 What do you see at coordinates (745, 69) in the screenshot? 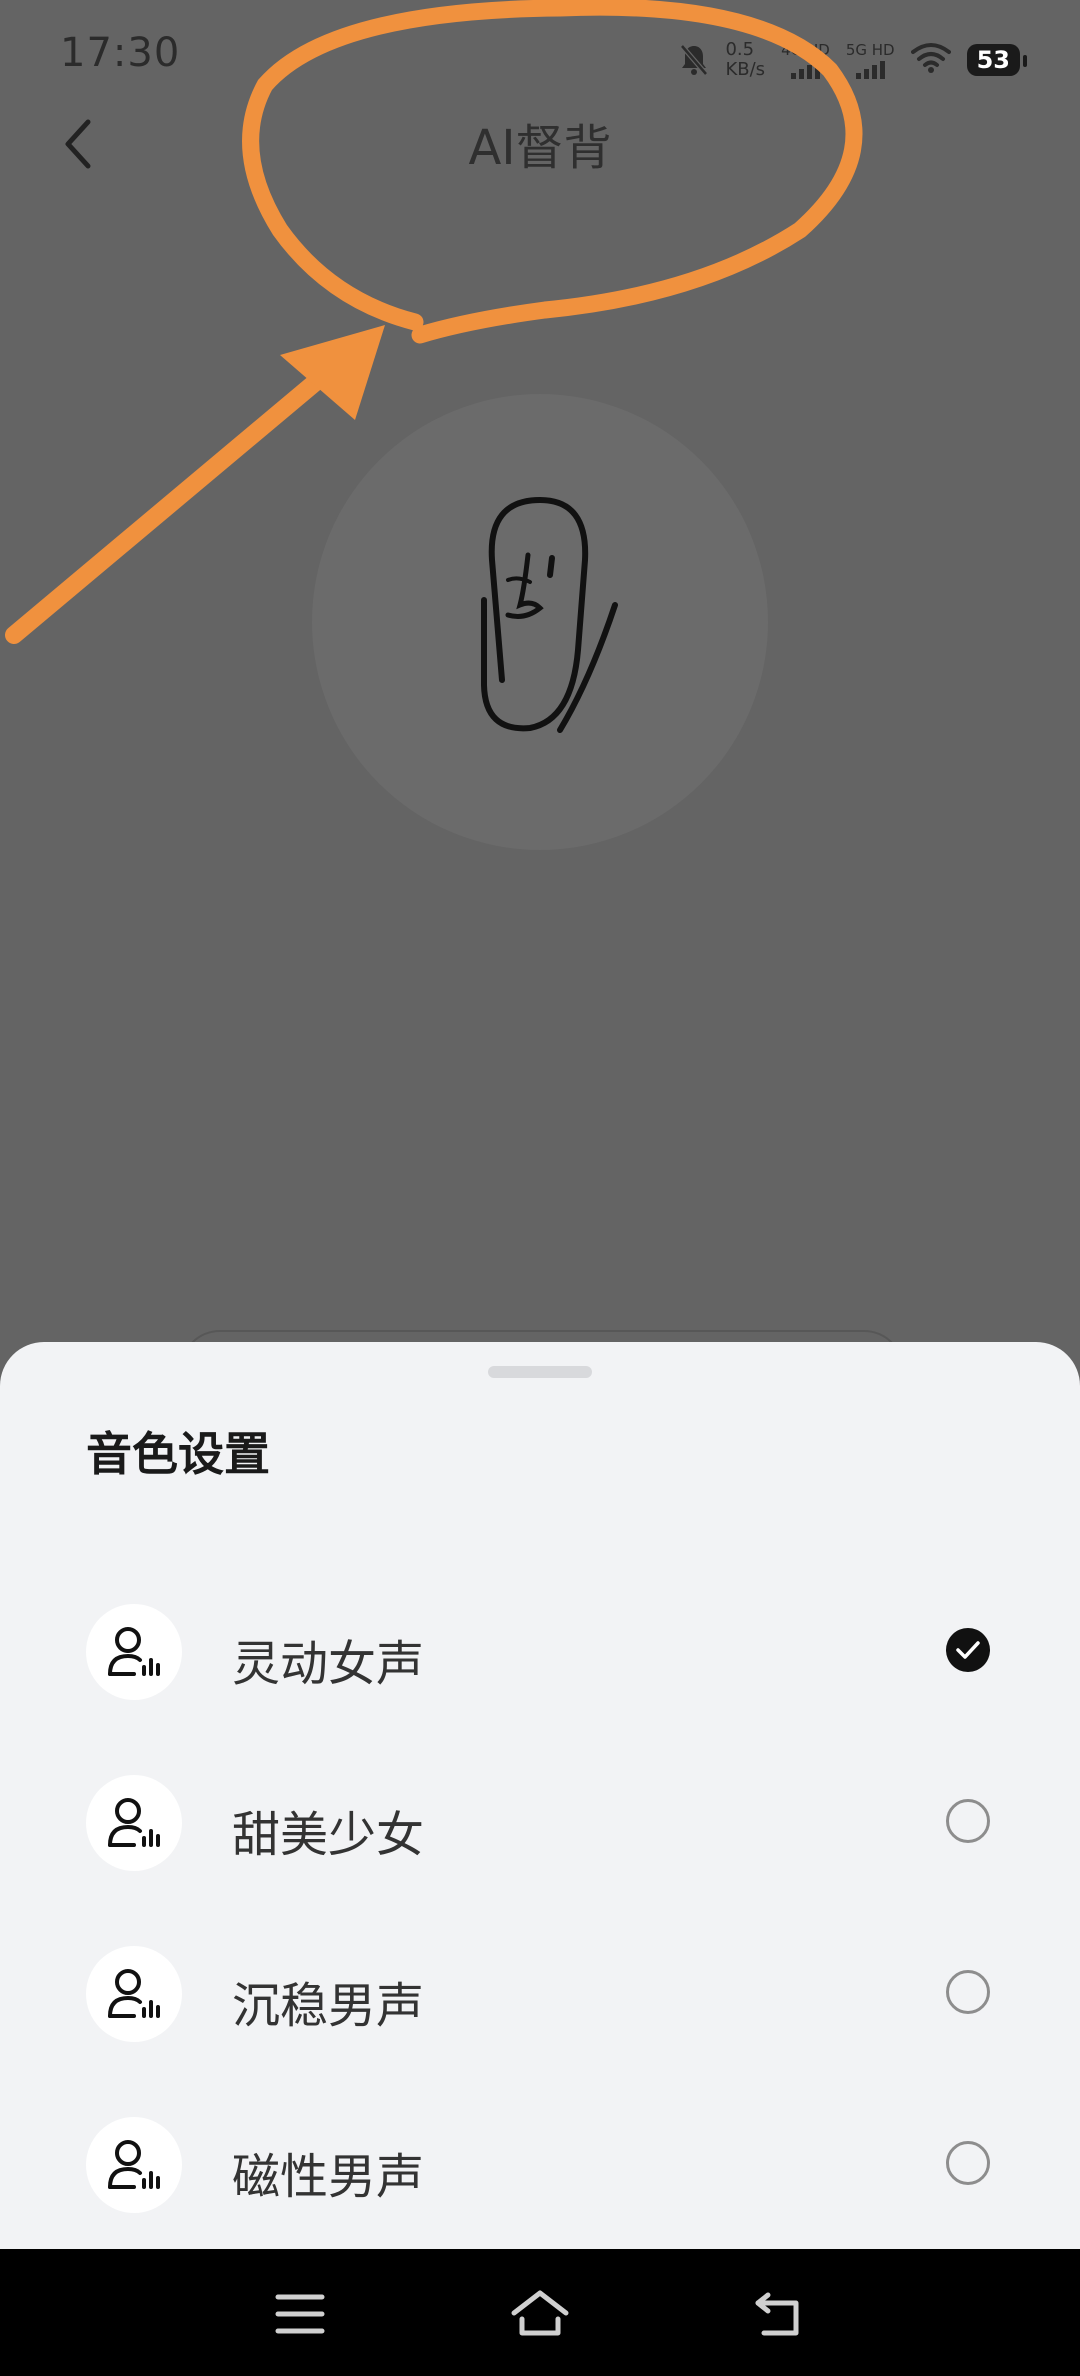
I see `network-speed-unit: KB/s` at bounding box center [745, 69].